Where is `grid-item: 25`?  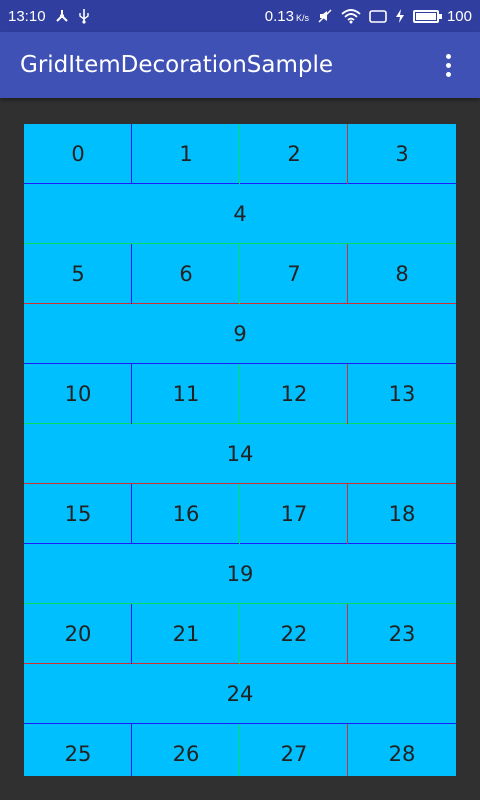 grid-item: 25 is located at coordinates (78, 750).